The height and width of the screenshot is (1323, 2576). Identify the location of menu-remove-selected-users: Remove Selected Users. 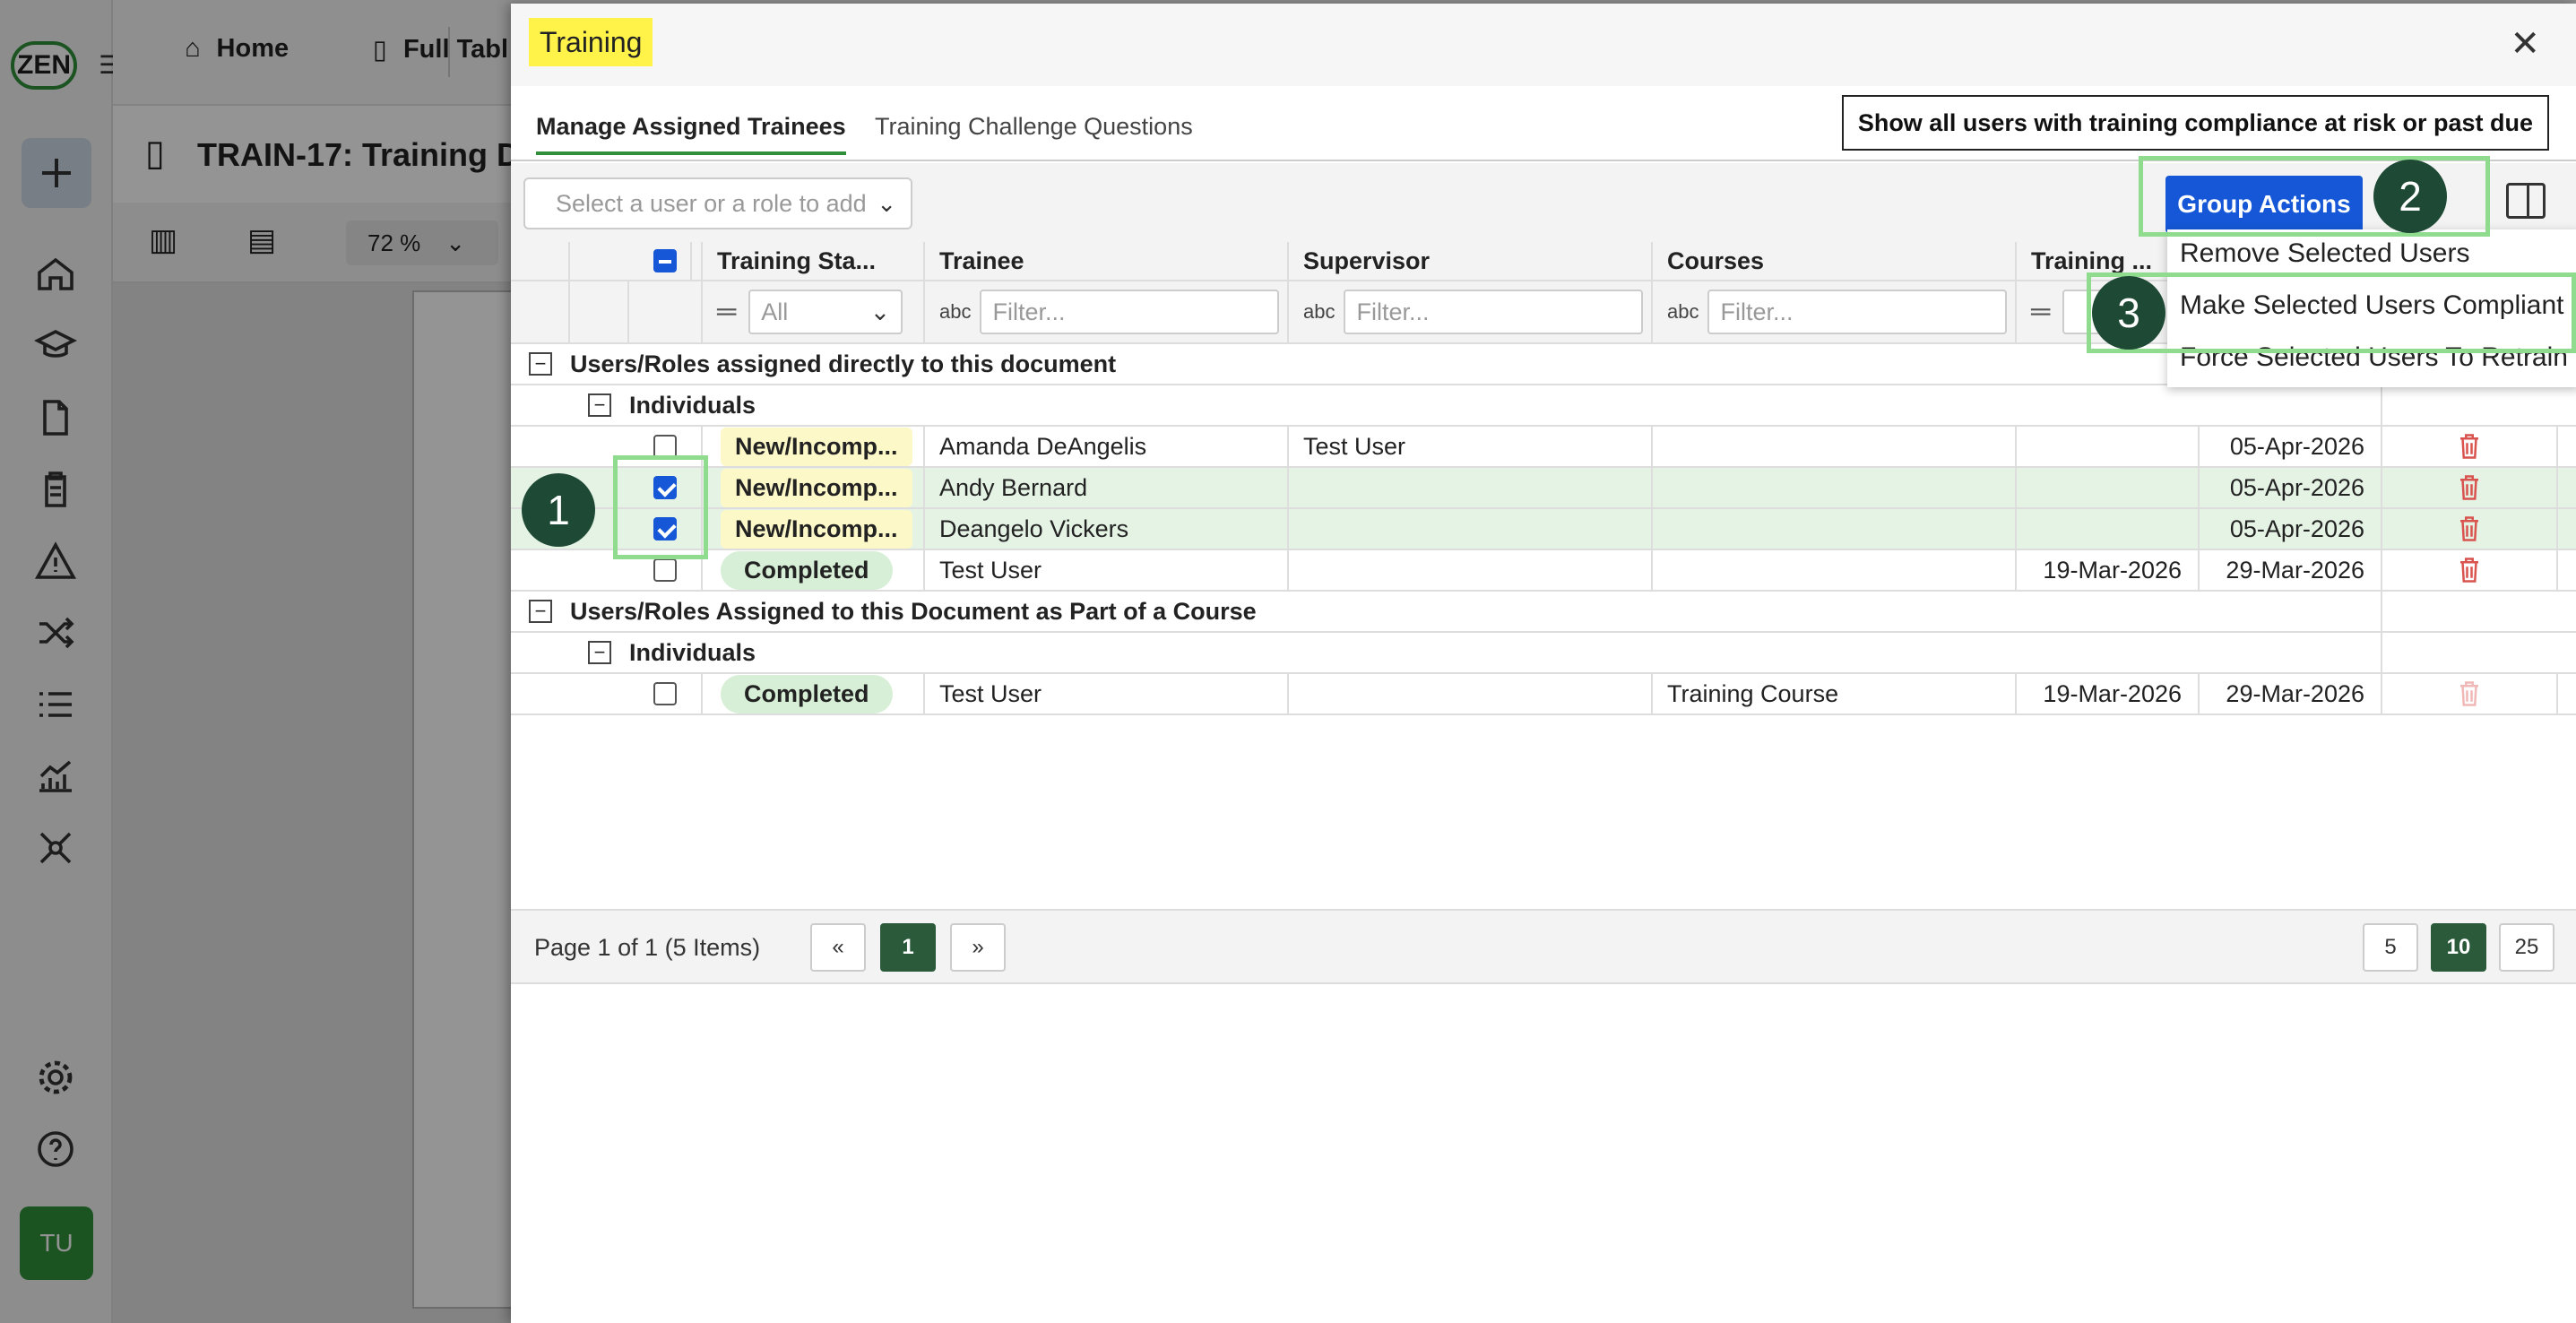
(2324, 253).